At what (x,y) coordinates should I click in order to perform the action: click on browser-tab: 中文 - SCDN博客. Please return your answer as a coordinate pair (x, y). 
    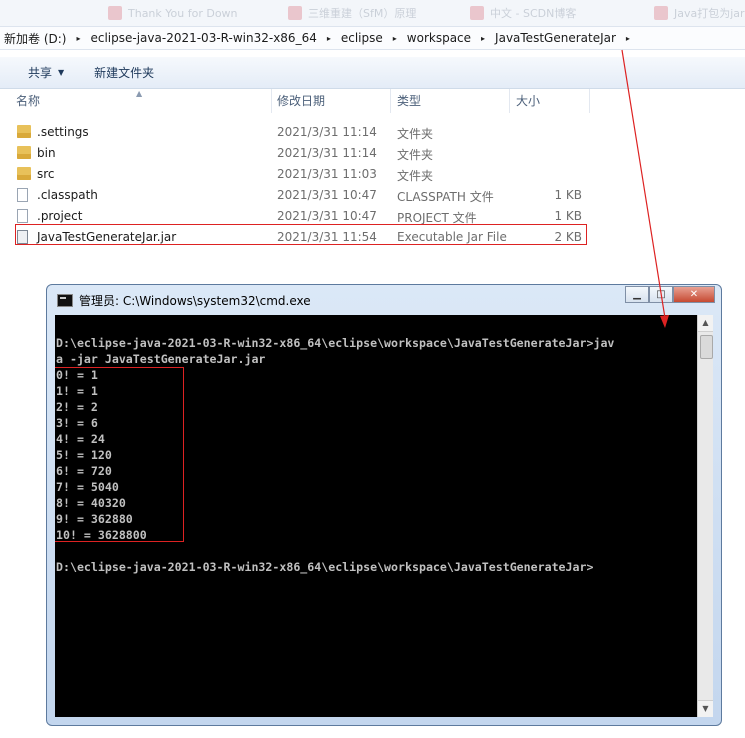
    Looking at the image, I should click on (523, 13).